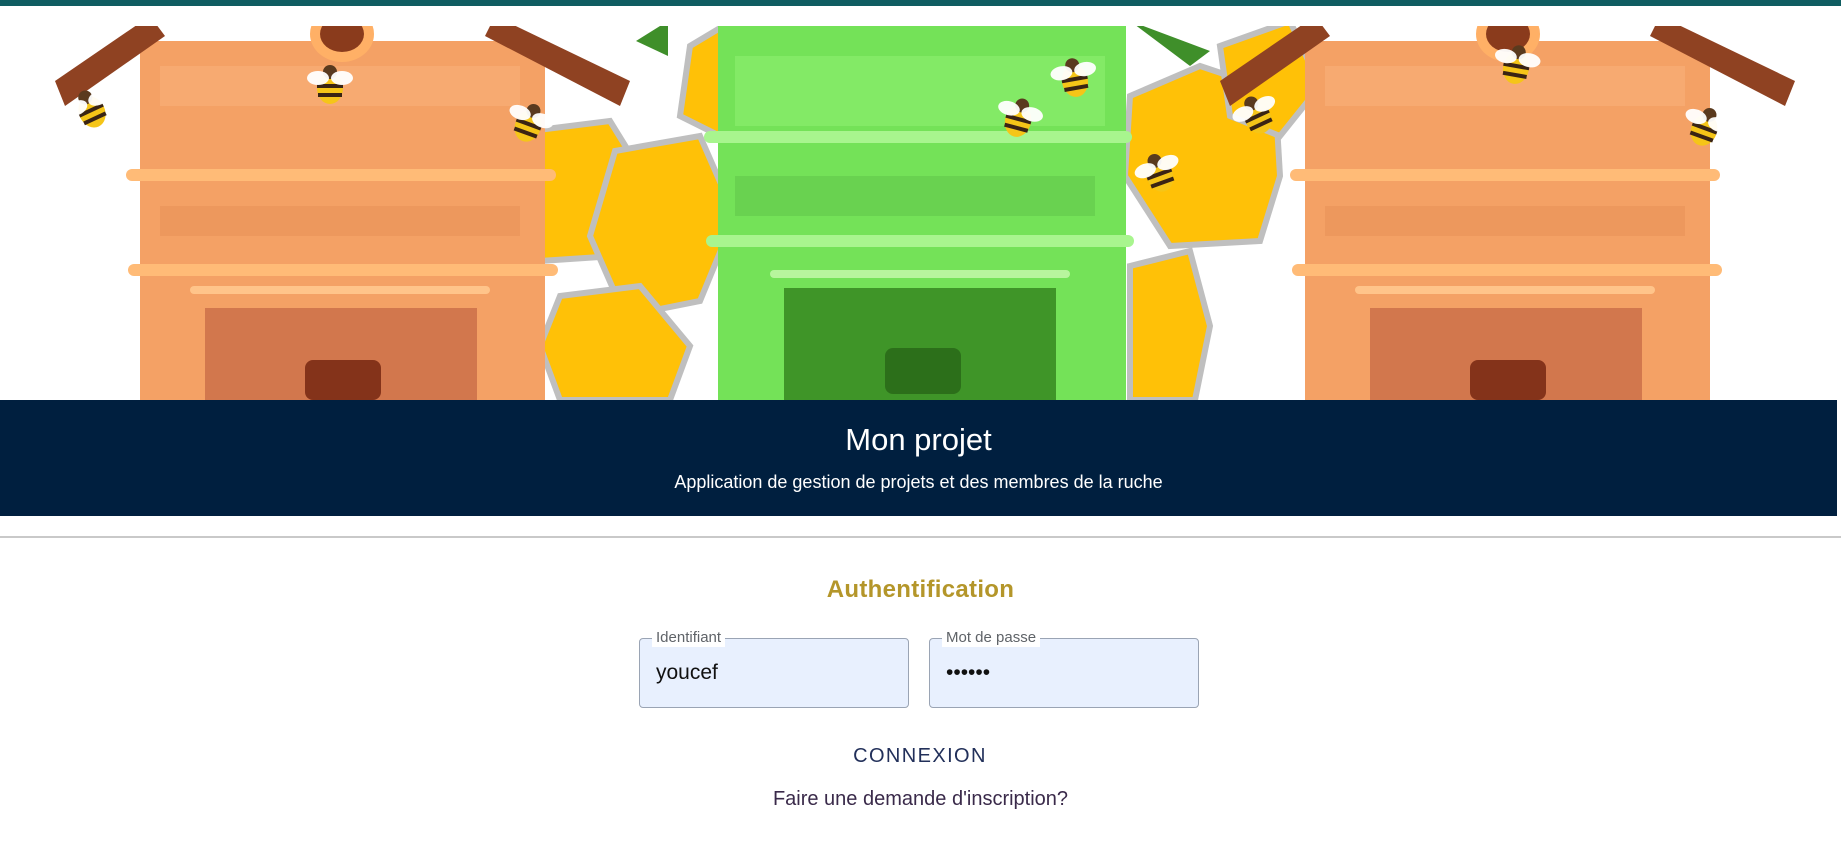 The width and height of the screenshot is (1841, 841). I want to click on auth-title: Authentification, so click(920, 589).